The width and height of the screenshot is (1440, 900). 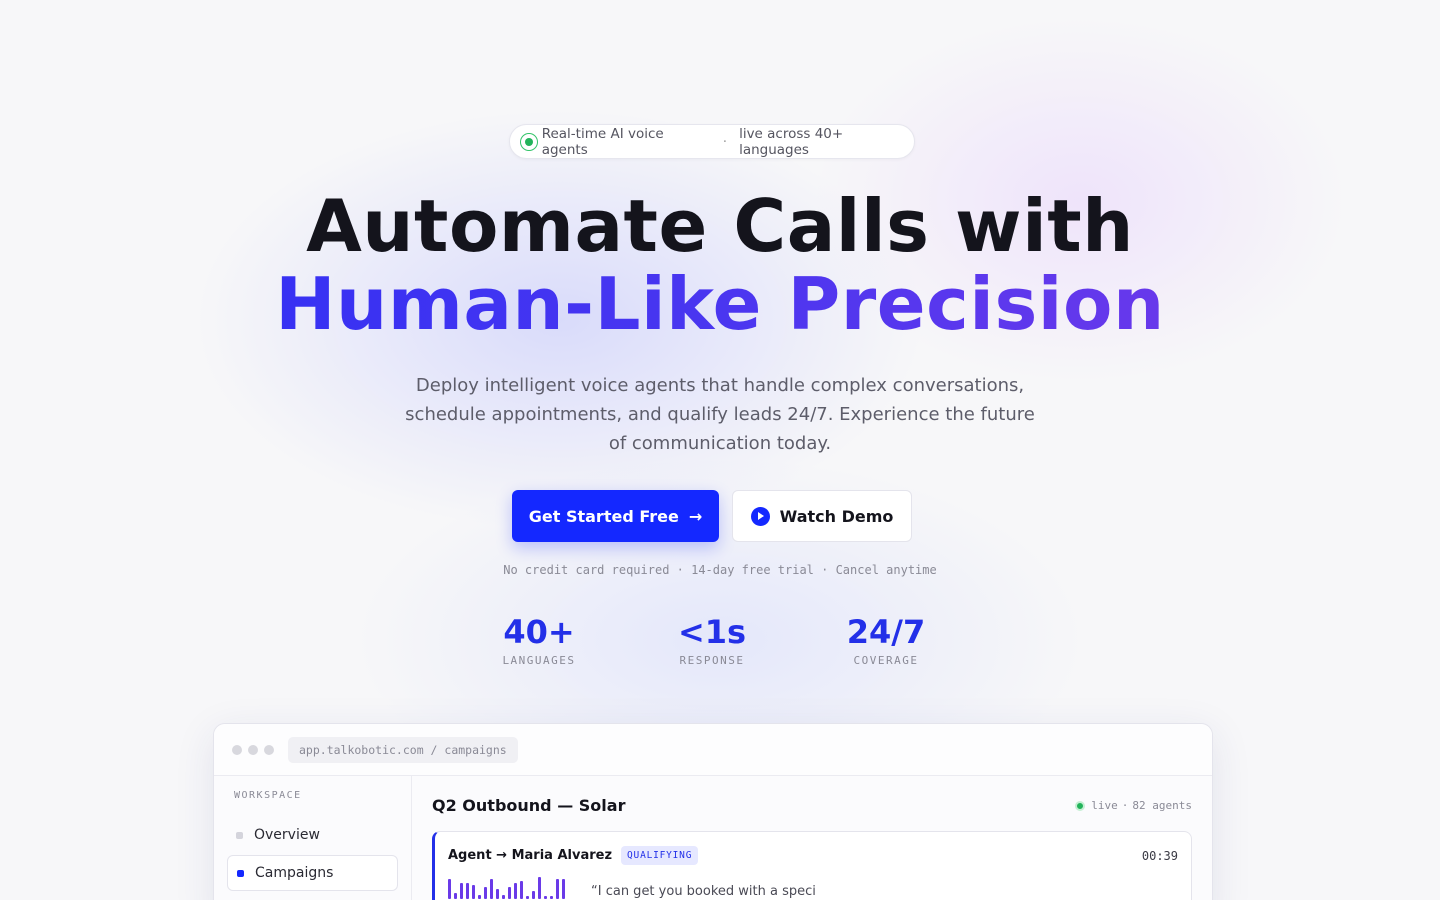 I want to click on get-started-button: Get Started Free →, so click(x=615, y=516).